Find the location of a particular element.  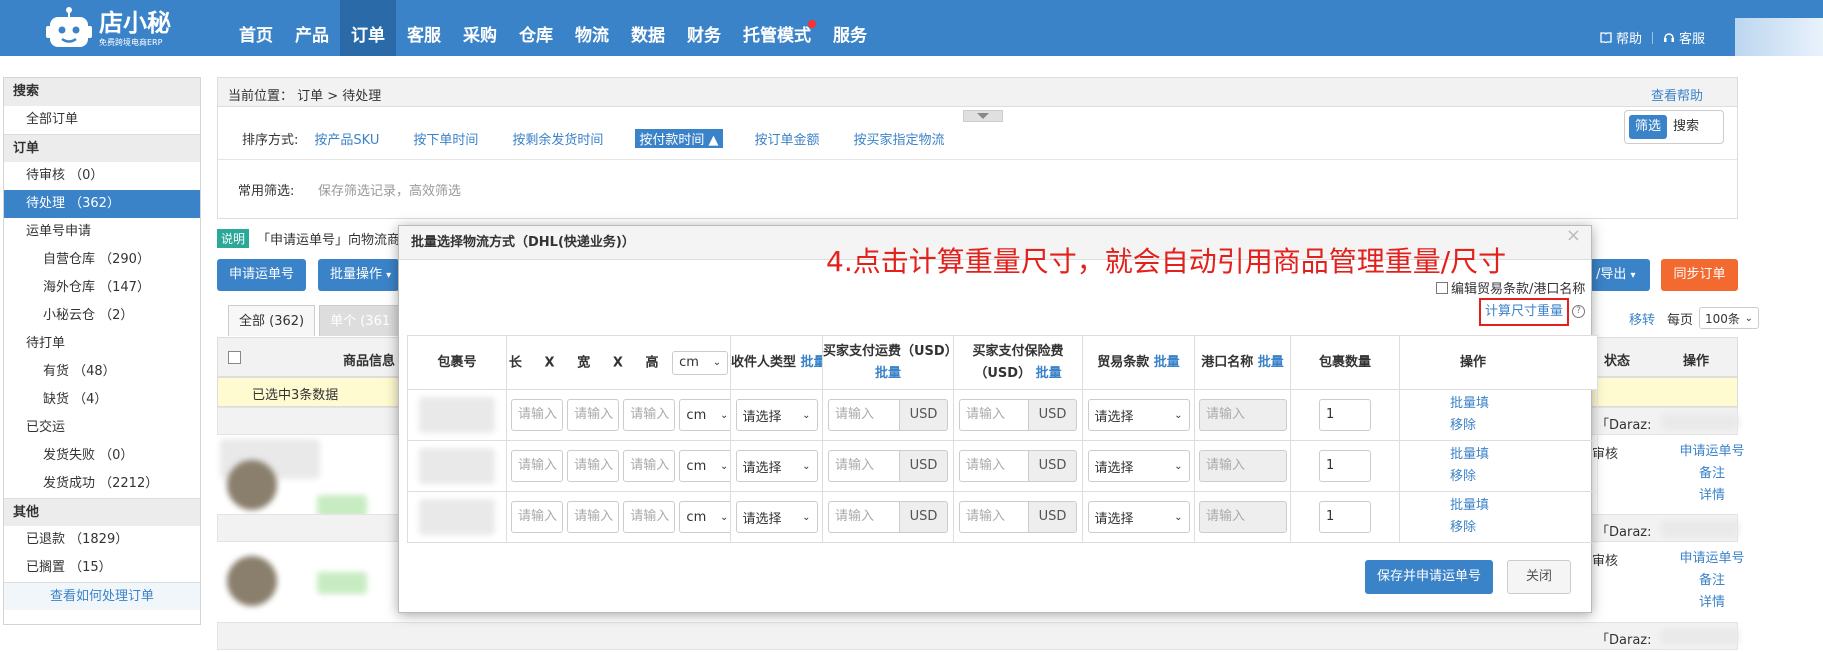

nav-finance: 财务 is located at coordinates (704, 28).